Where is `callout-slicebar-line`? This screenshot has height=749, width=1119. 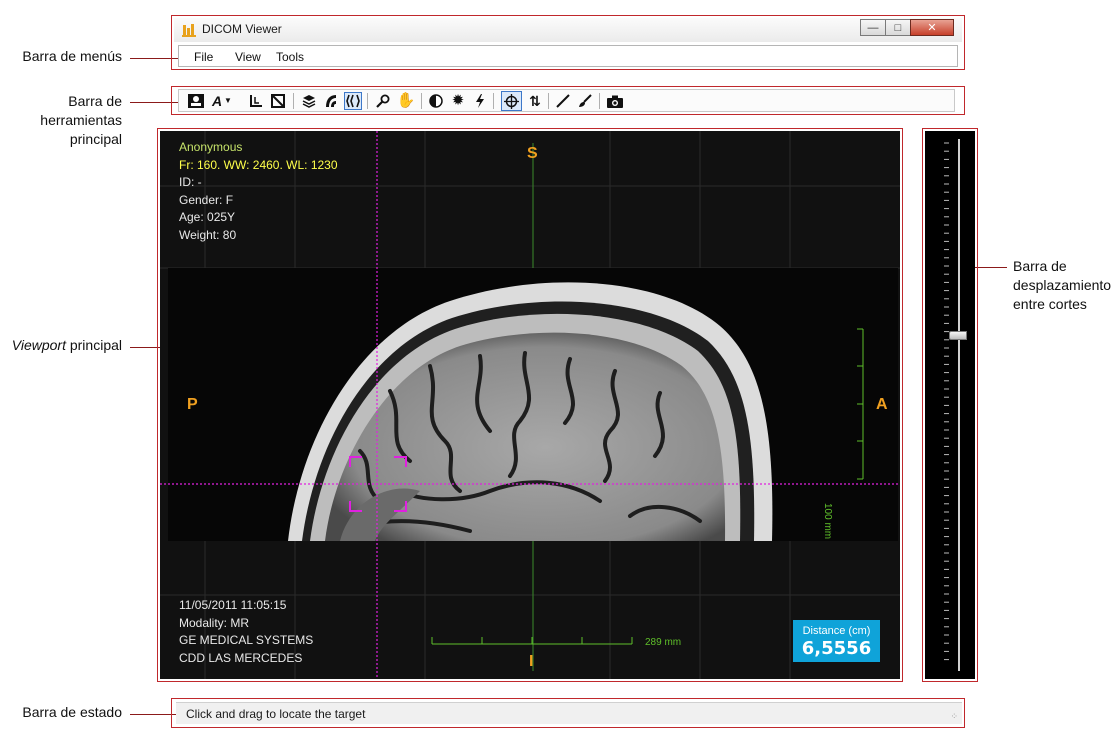 callout-slicebar-line is located at coordinates (991, 267).